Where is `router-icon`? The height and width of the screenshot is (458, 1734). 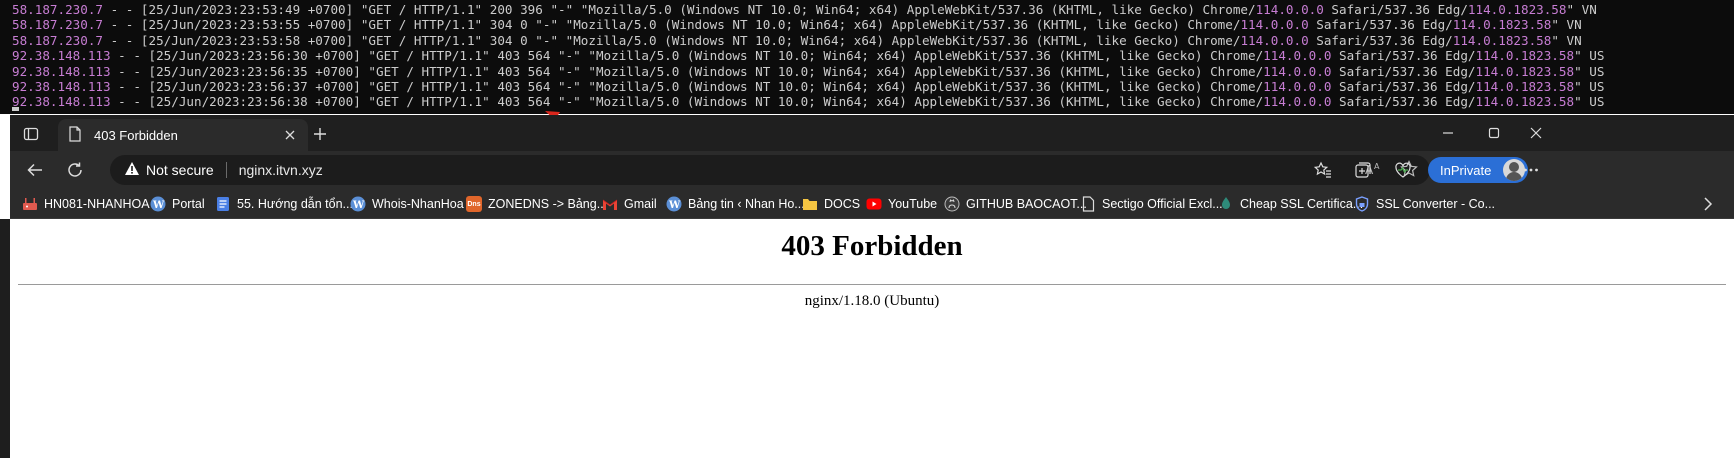 router-icon is located at coordinates (30, 204).